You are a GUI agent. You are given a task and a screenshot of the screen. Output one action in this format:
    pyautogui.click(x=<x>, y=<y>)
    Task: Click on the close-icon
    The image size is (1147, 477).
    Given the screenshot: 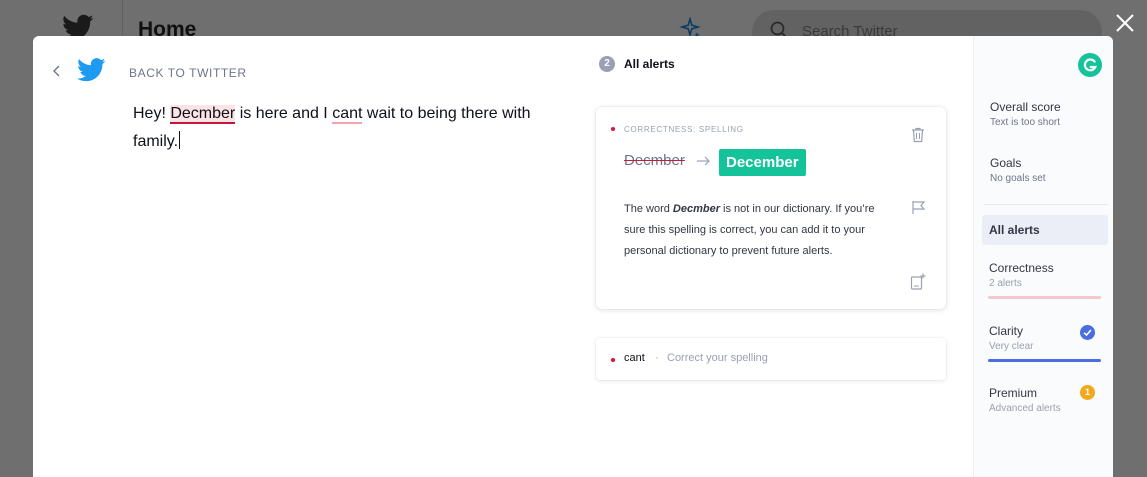 What is the action you would take?
    pyautogui.click(x=1125, y=23)
    